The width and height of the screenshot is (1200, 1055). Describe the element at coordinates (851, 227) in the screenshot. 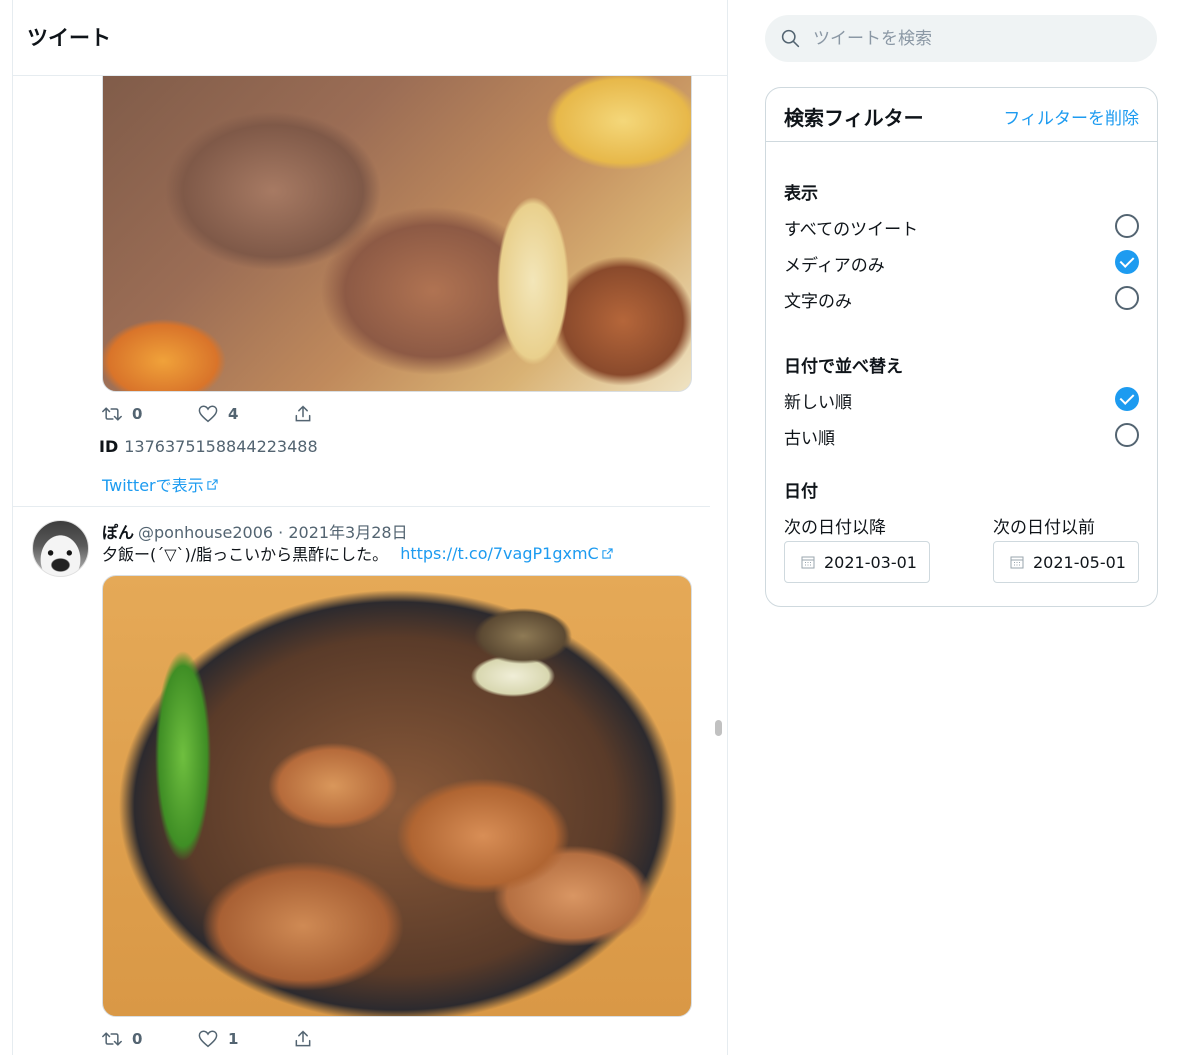

I see `option-all-tweets: すべてのツイート` at that location.